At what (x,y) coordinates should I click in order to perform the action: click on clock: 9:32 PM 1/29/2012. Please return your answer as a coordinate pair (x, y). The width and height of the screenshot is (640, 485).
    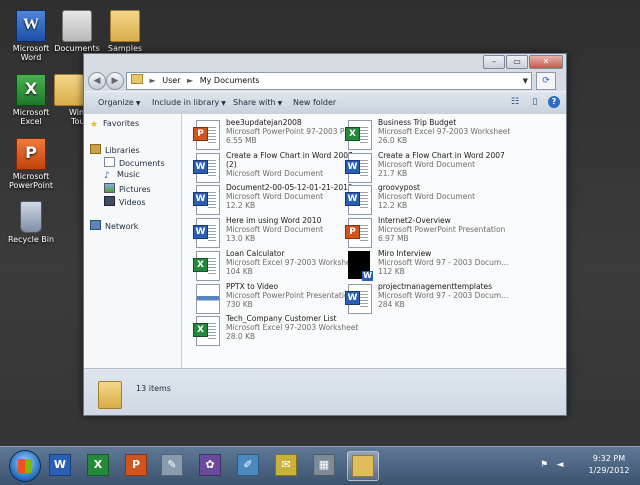
    Looking at the image, I should click on (609, 465).